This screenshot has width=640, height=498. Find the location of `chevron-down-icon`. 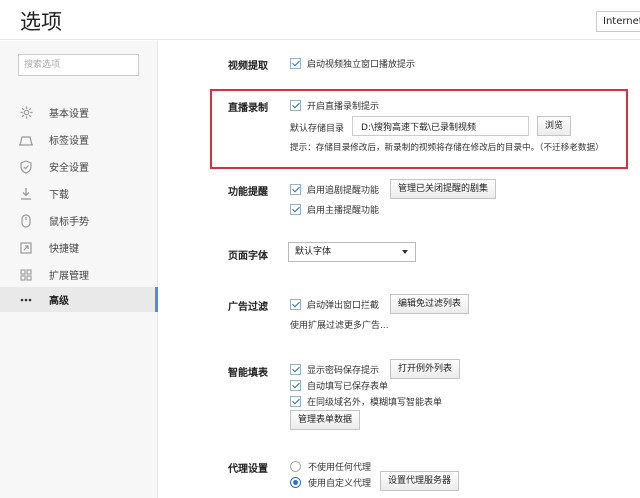

chevron-down-icon is located at coordinates (405, 252).